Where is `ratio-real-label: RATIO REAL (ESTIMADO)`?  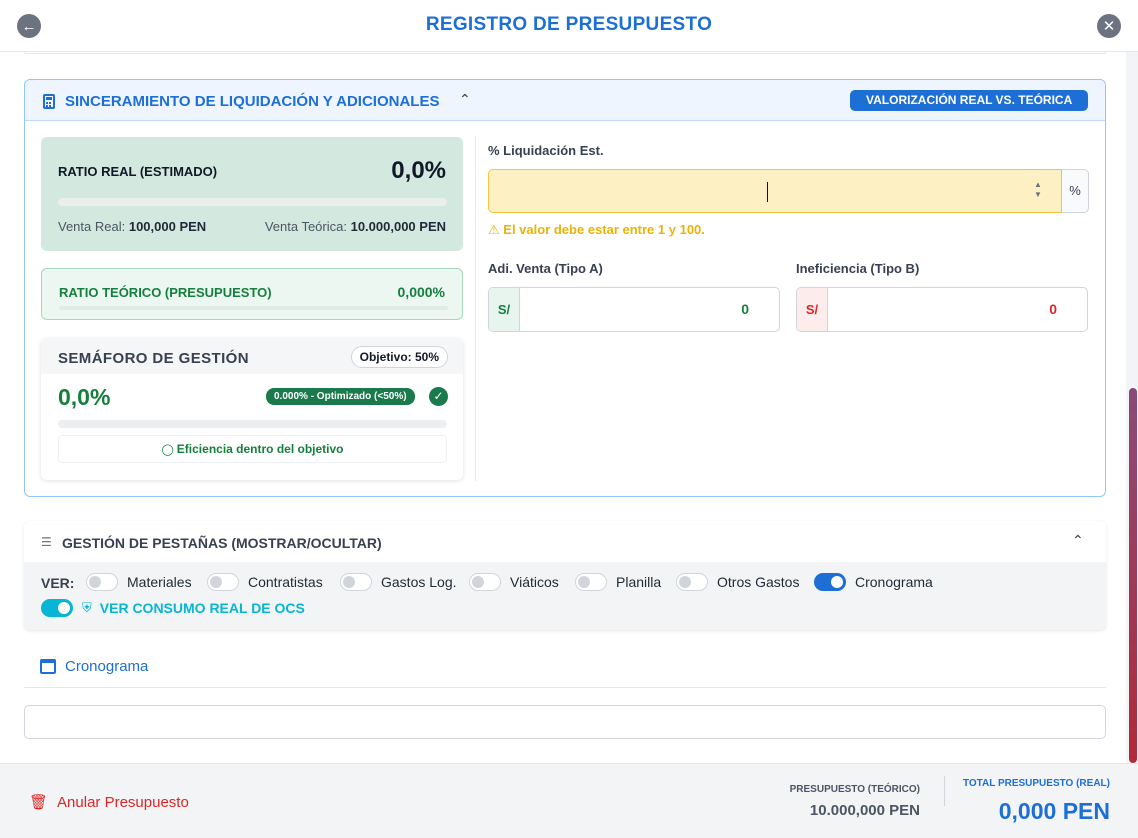
ratio-real-label: RATIO REAL (ESTIMADO) is located at coordinates (138, 171).